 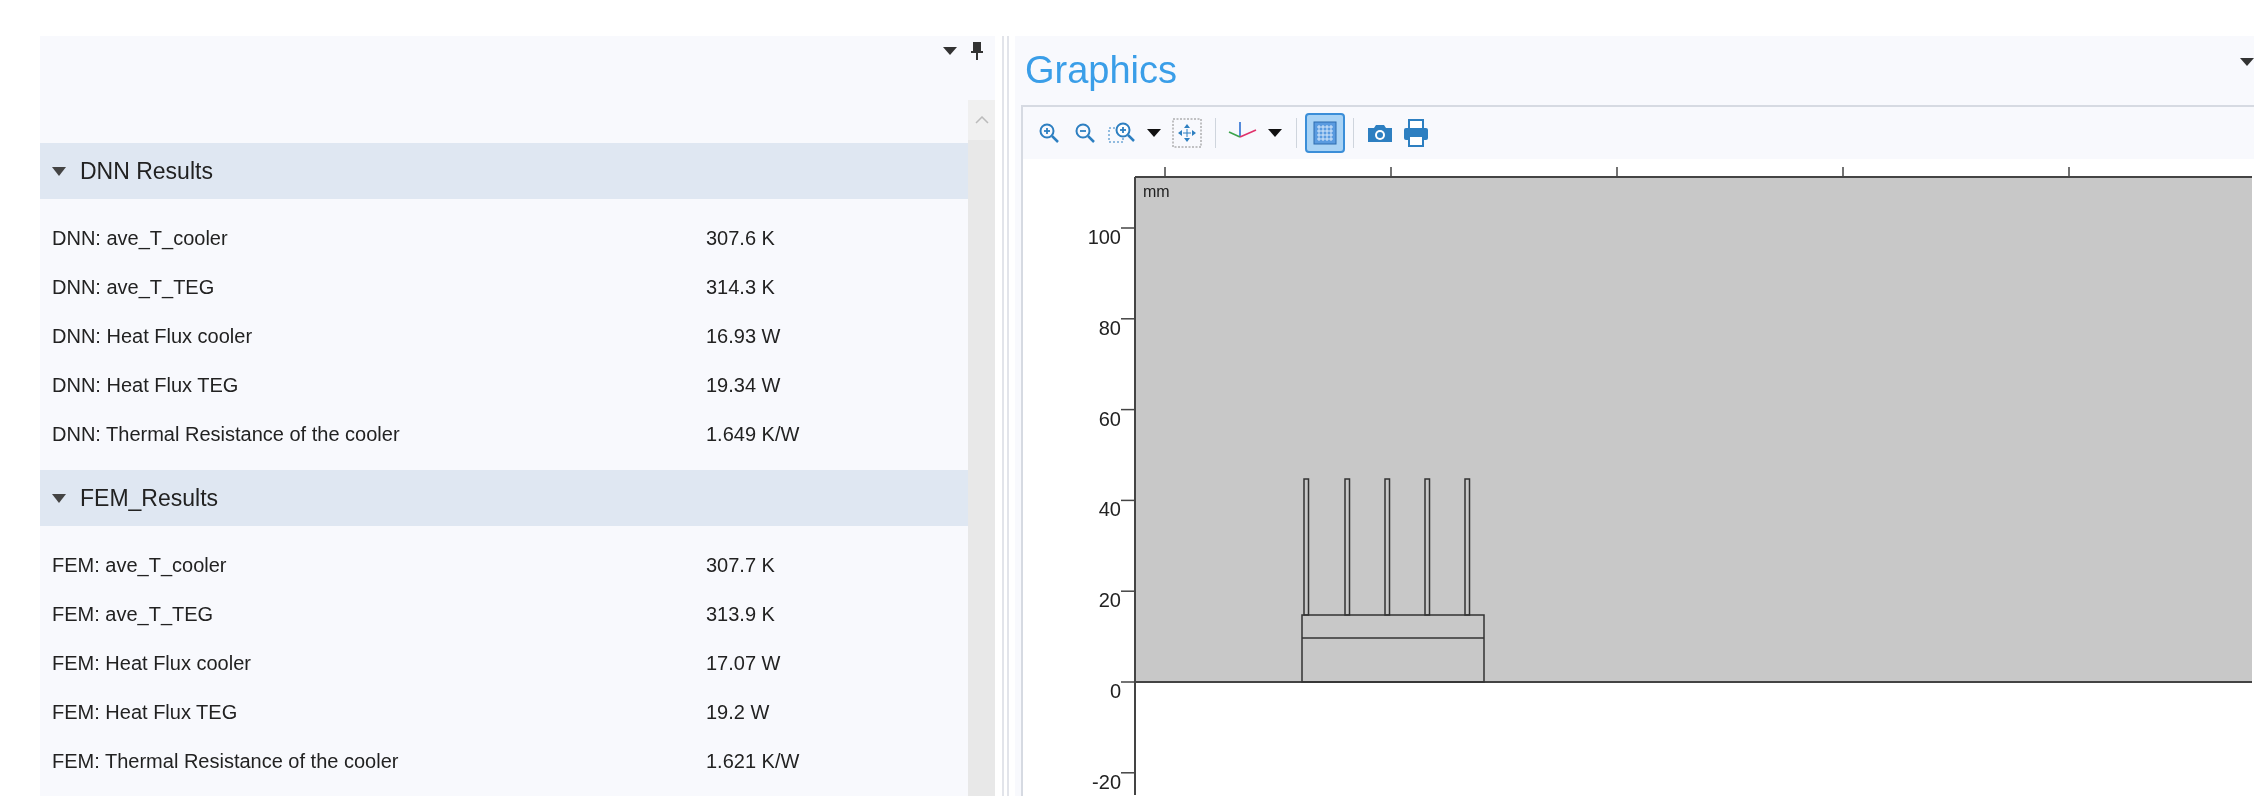 What do you see at coordinates (1101, 70) in the screenshot?
I see `panel-title: Graphics` at bounding box center [1101, 70].